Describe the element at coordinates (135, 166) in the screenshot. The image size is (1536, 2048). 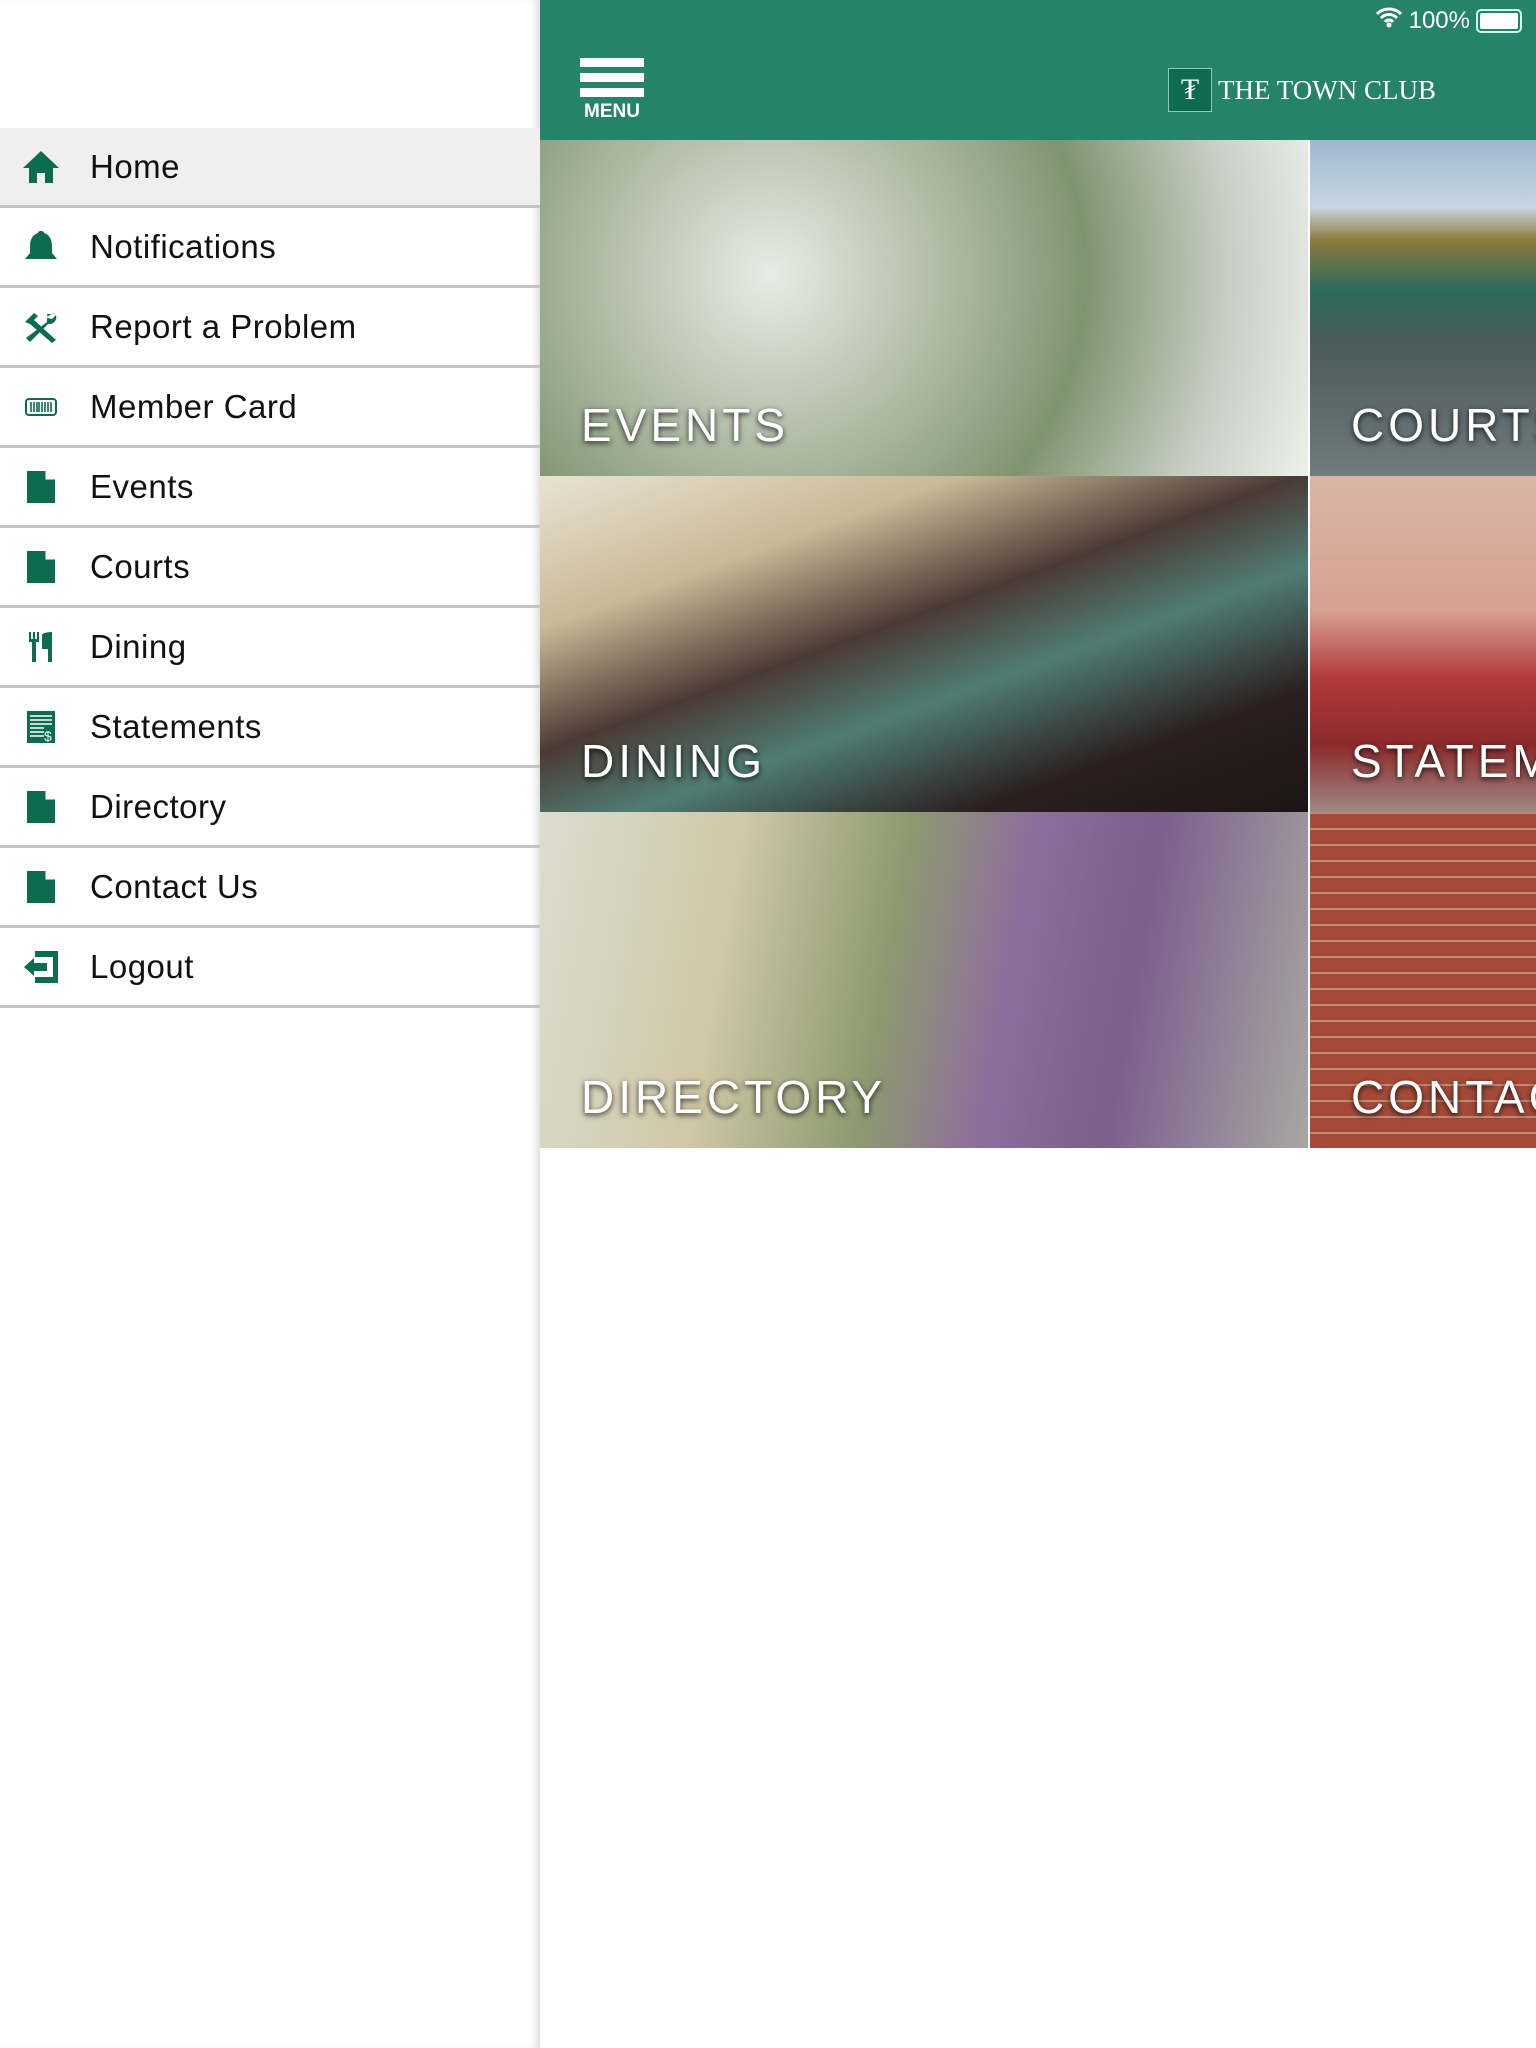
I see `sidebar-item-label: Home` at that location.